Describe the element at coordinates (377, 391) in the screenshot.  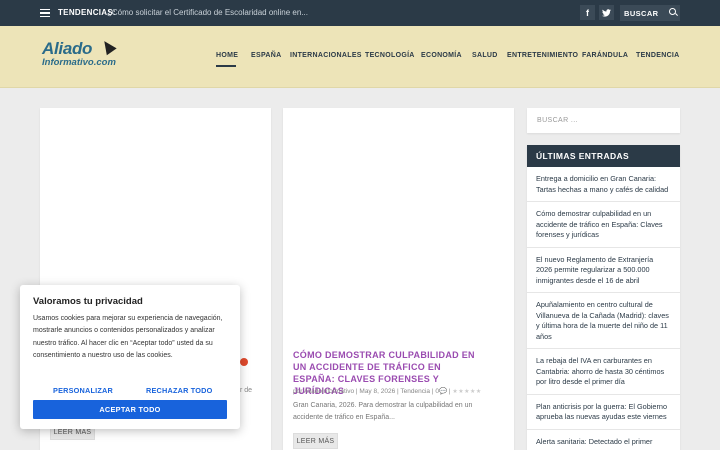
I see `meta-date: May 8, 2026` at that location.